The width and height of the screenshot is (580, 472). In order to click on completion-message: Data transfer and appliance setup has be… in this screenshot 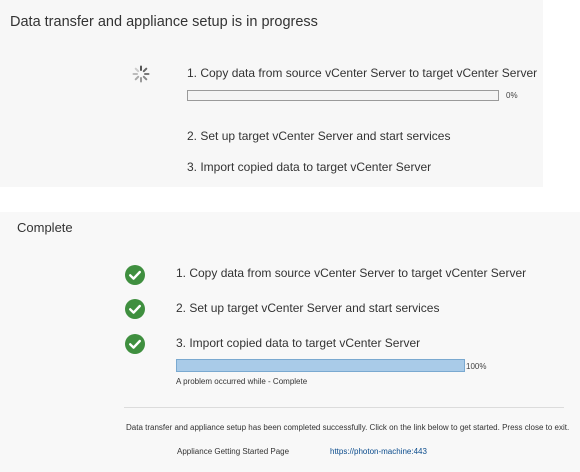, I will do `click(348, 427)`.